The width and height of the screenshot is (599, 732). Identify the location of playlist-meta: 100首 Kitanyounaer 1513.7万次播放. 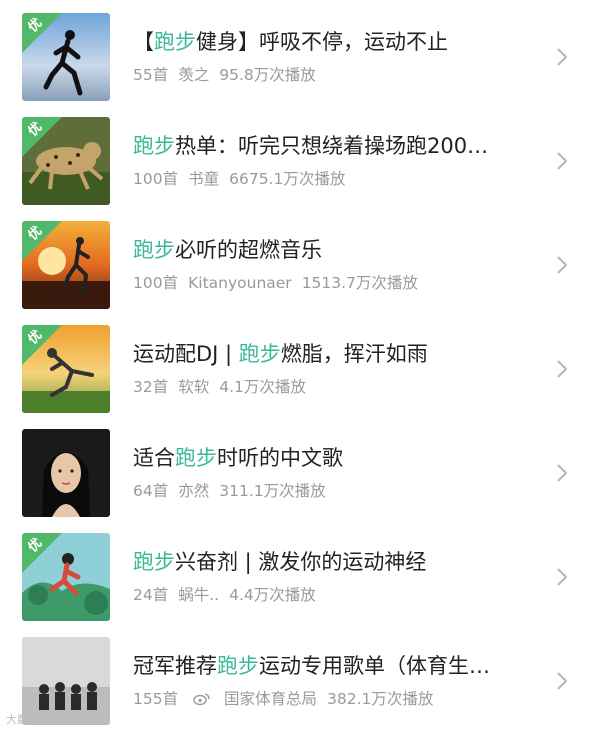
(343, 283).